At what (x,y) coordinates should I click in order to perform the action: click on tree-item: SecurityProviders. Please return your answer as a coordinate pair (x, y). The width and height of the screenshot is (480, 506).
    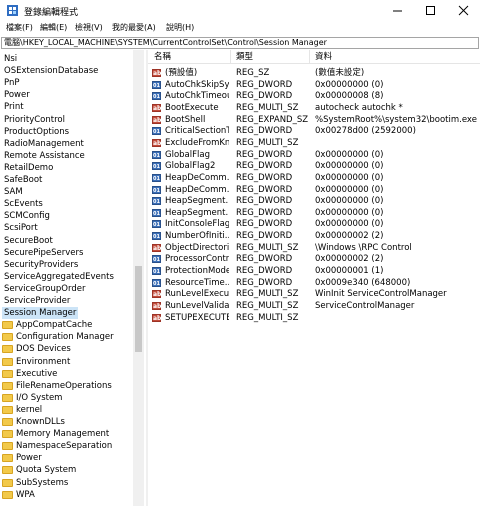
    Looking at the image, I should click on (41, 265).